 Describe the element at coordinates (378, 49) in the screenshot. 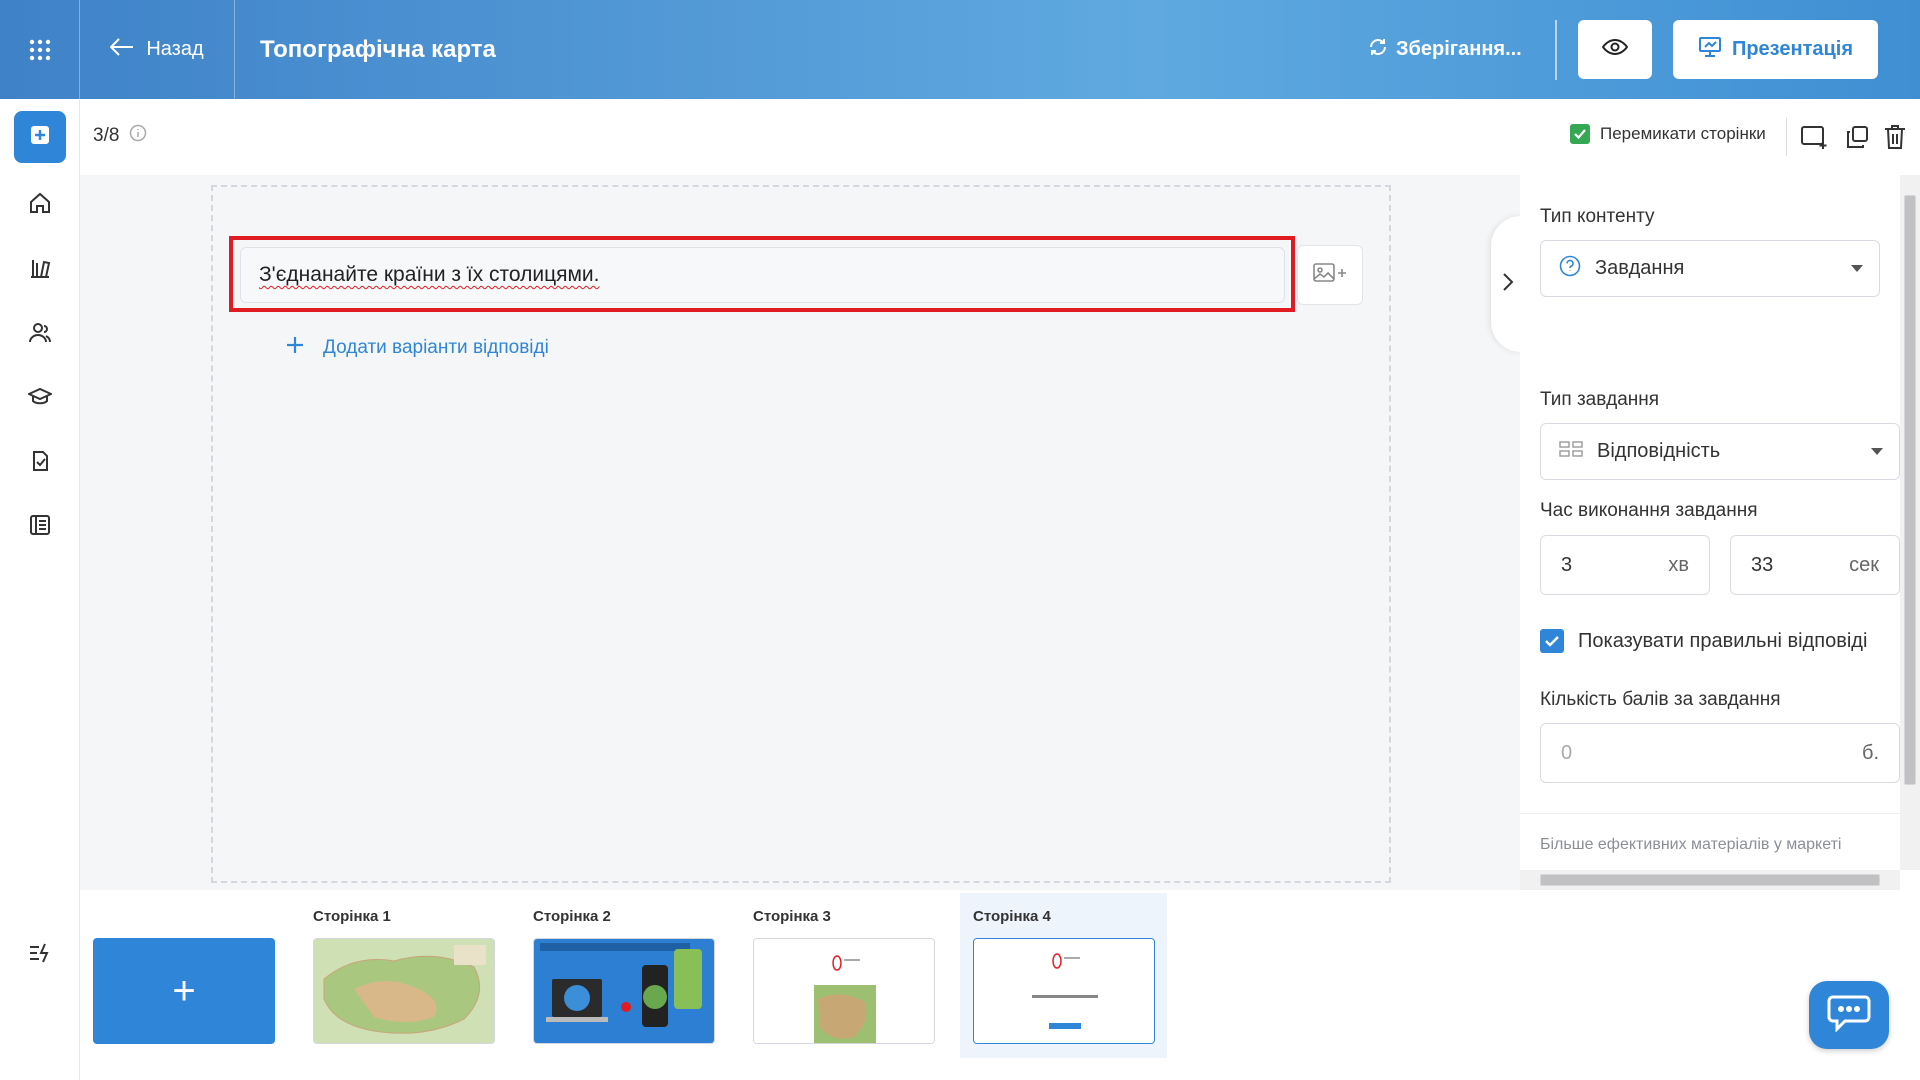

I see `page-title: Топографічна карта` at that location.